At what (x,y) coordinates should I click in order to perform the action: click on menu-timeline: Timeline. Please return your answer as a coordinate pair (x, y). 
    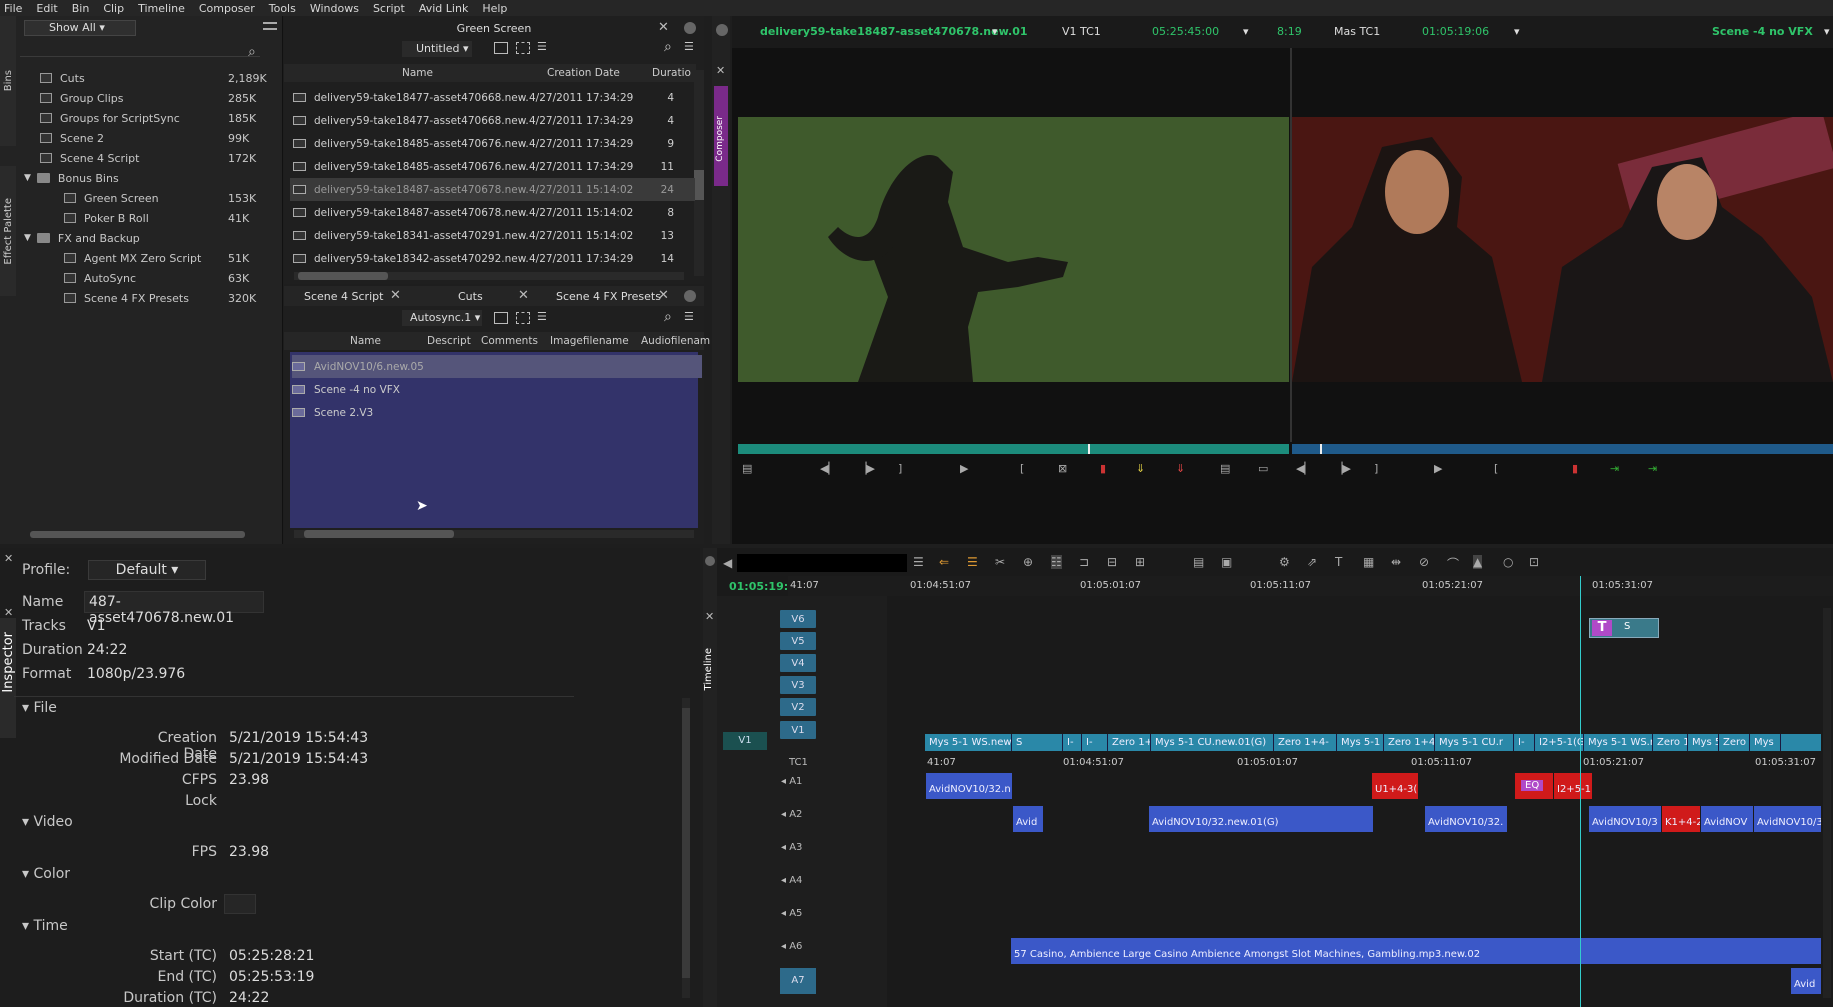
    Looking at the image, I should click on (161, 8).